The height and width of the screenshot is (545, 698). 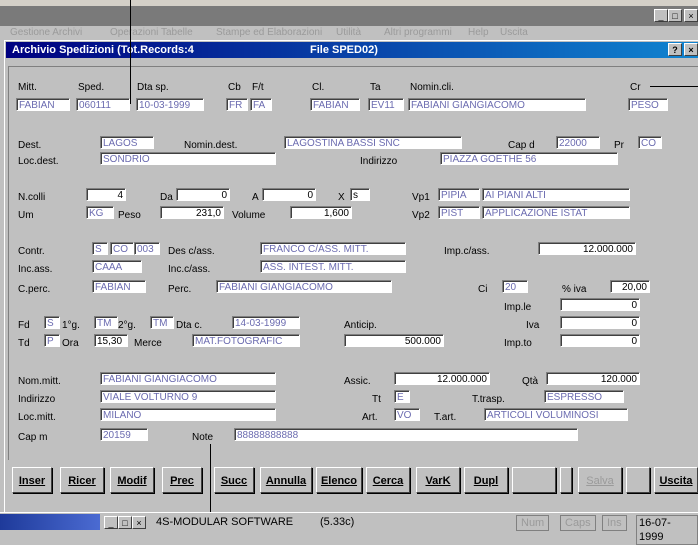 What do you see at coordinates (52, 340) in the screenshot?
I see `td-field: P` at bounding box center [52, 340].